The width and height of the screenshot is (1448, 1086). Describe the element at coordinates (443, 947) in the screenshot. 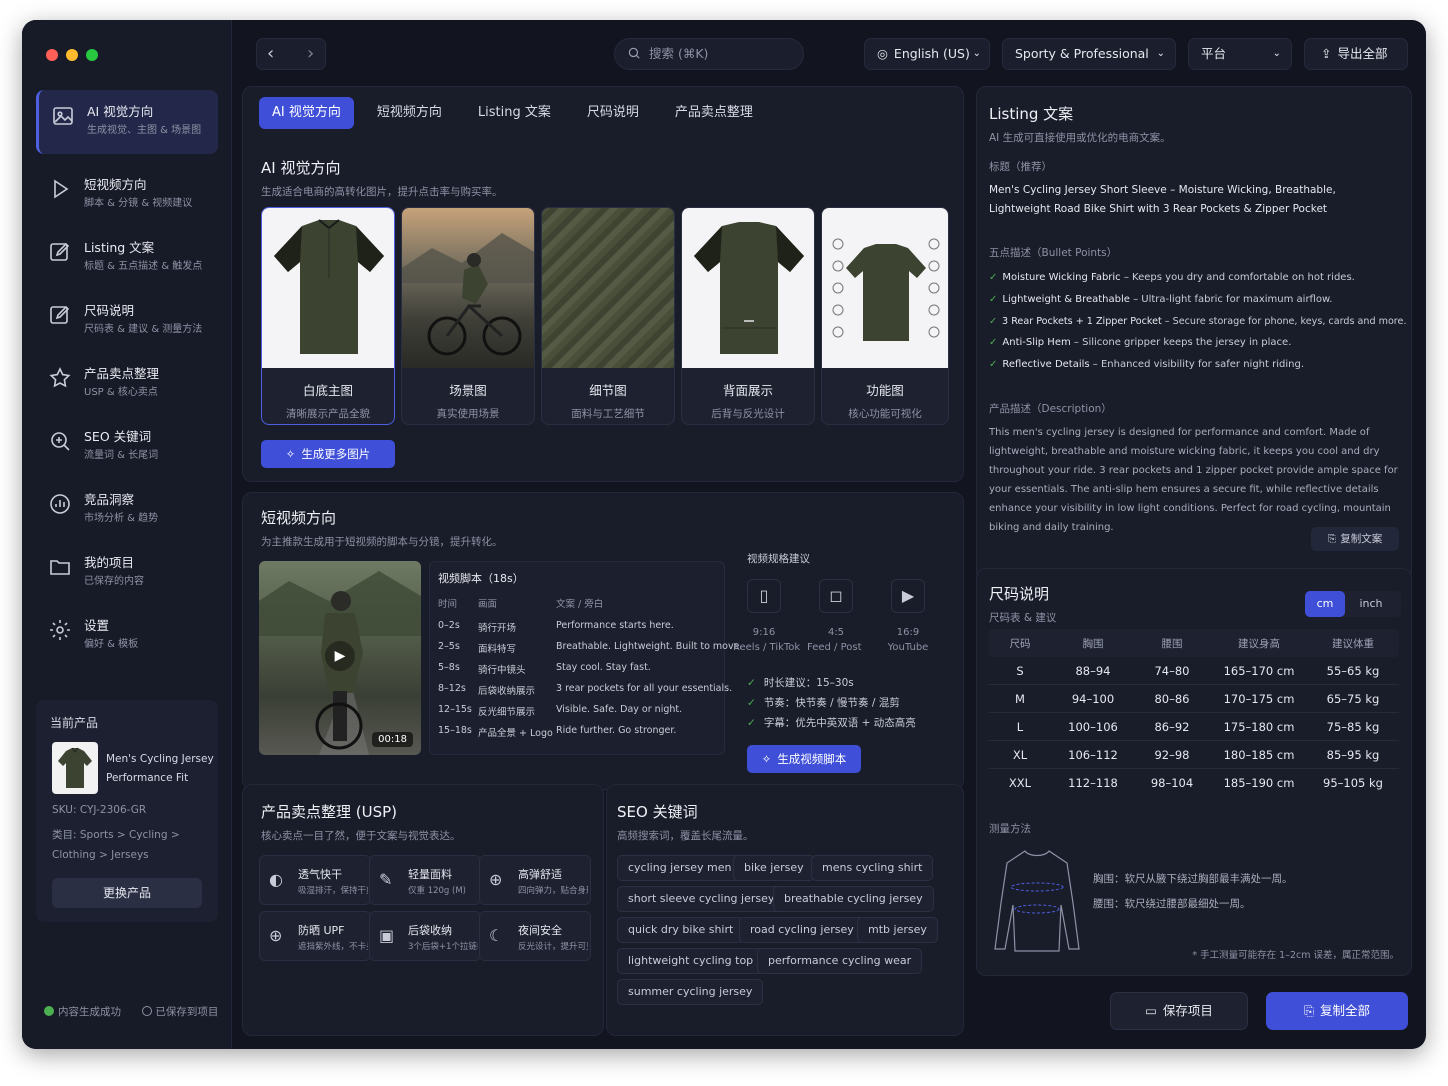

I see `usp-sub: 3个后袋+1个拉链袋` at that location.